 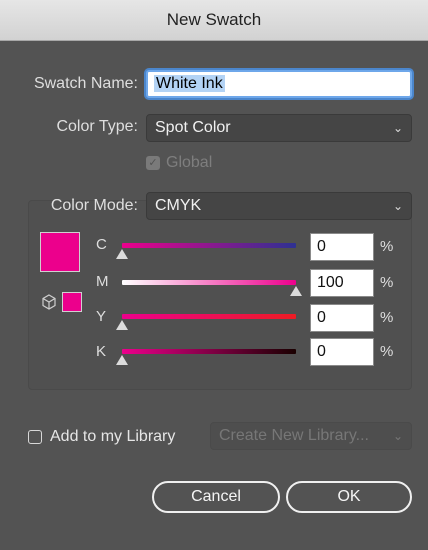 What do you see at coordinates (35, 437) in the screenshot?
I see `checkbox-icon` at bounding box center [35, 437].